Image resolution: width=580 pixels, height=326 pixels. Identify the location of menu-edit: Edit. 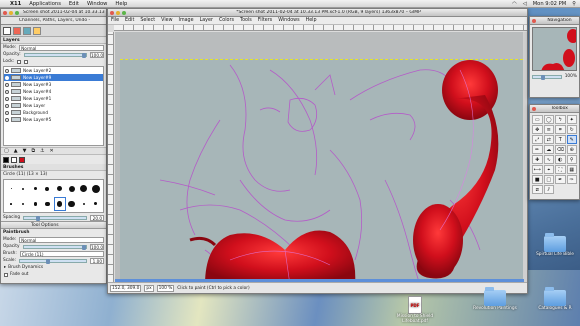
(74, 4).